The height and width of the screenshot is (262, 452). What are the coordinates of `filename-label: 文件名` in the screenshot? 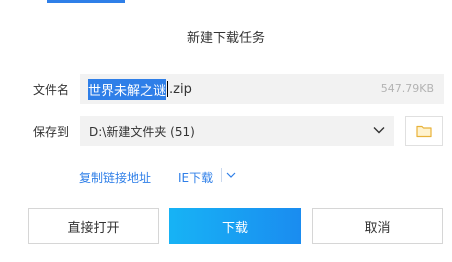 It's located at (51, 90).